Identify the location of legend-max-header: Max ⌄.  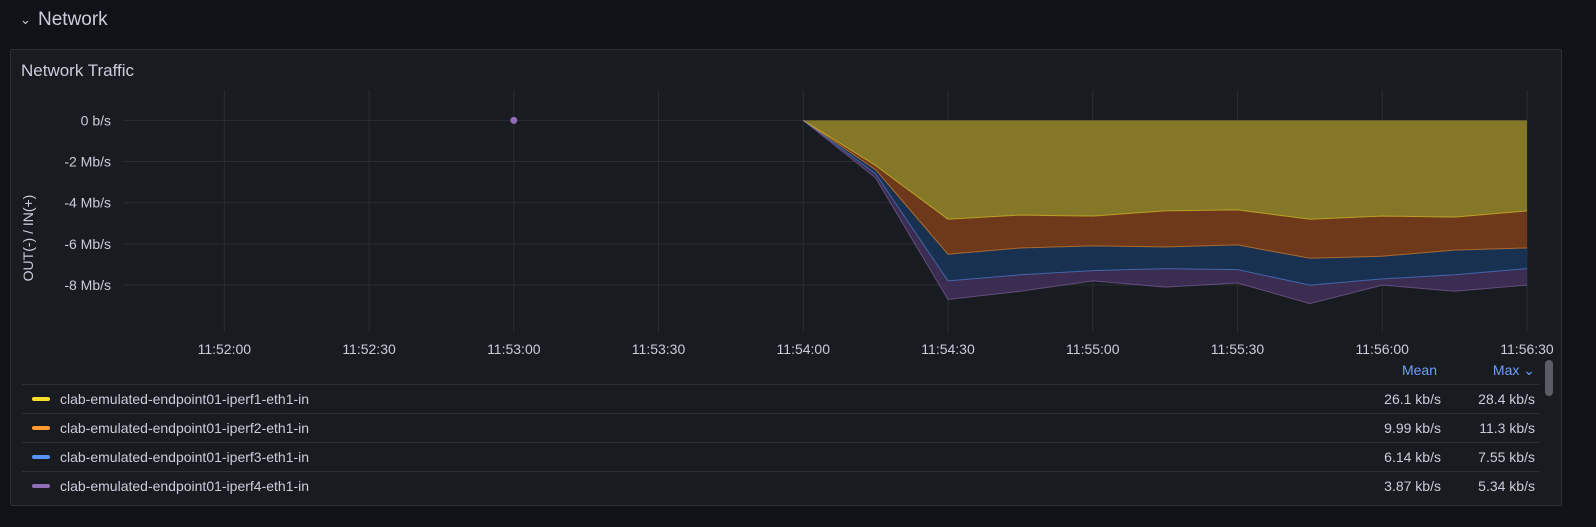
(1486, 370).